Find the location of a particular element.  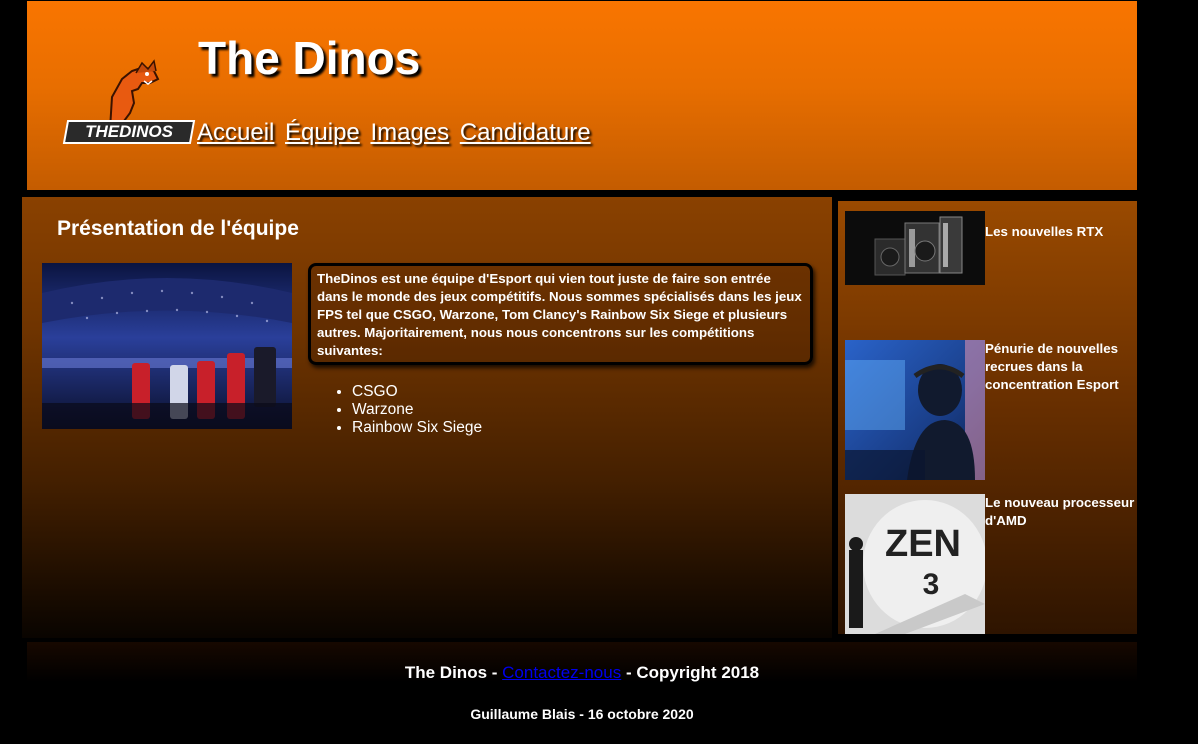

games-list: CSGO Warzone Rainbow Six Siege is located at coordinates (407, 410).